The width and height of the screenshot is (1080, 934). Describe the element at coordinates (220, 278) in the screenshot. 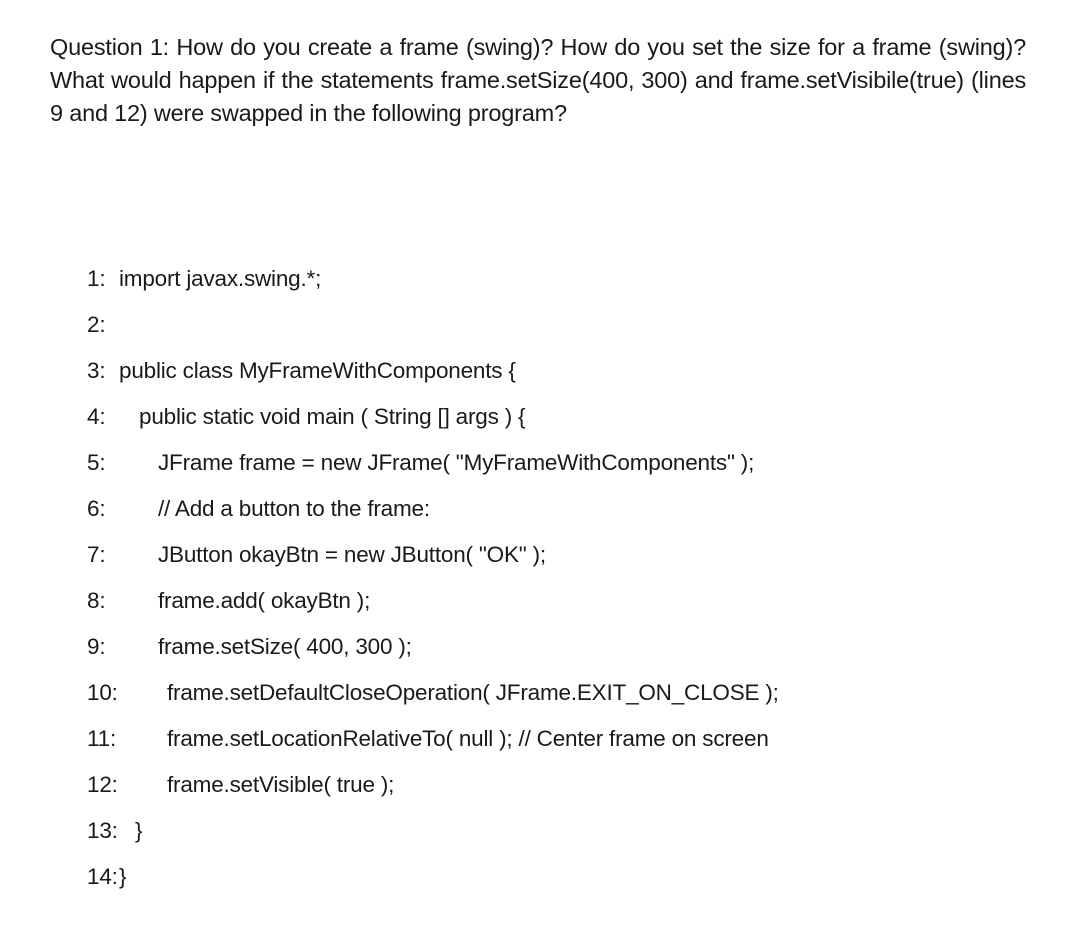

I see `line-text: import javax.swing.*;` at that location.